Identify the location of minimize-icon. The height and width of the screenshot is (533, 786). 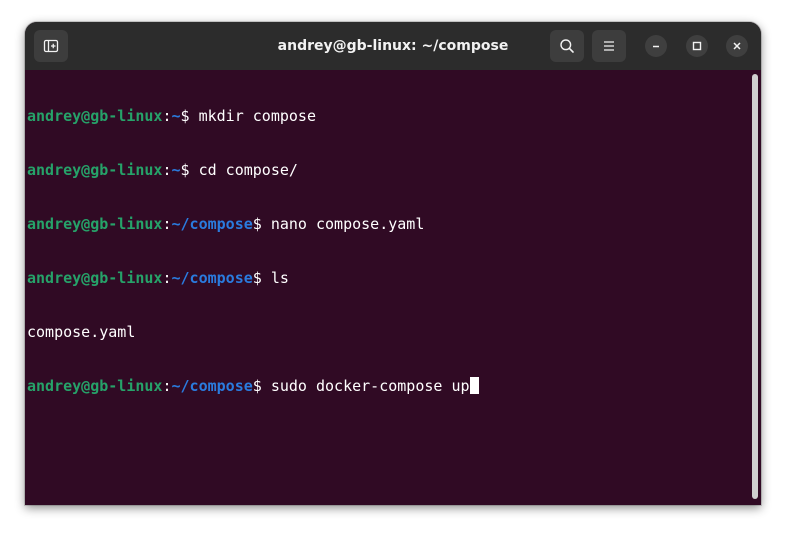
(656, 46).